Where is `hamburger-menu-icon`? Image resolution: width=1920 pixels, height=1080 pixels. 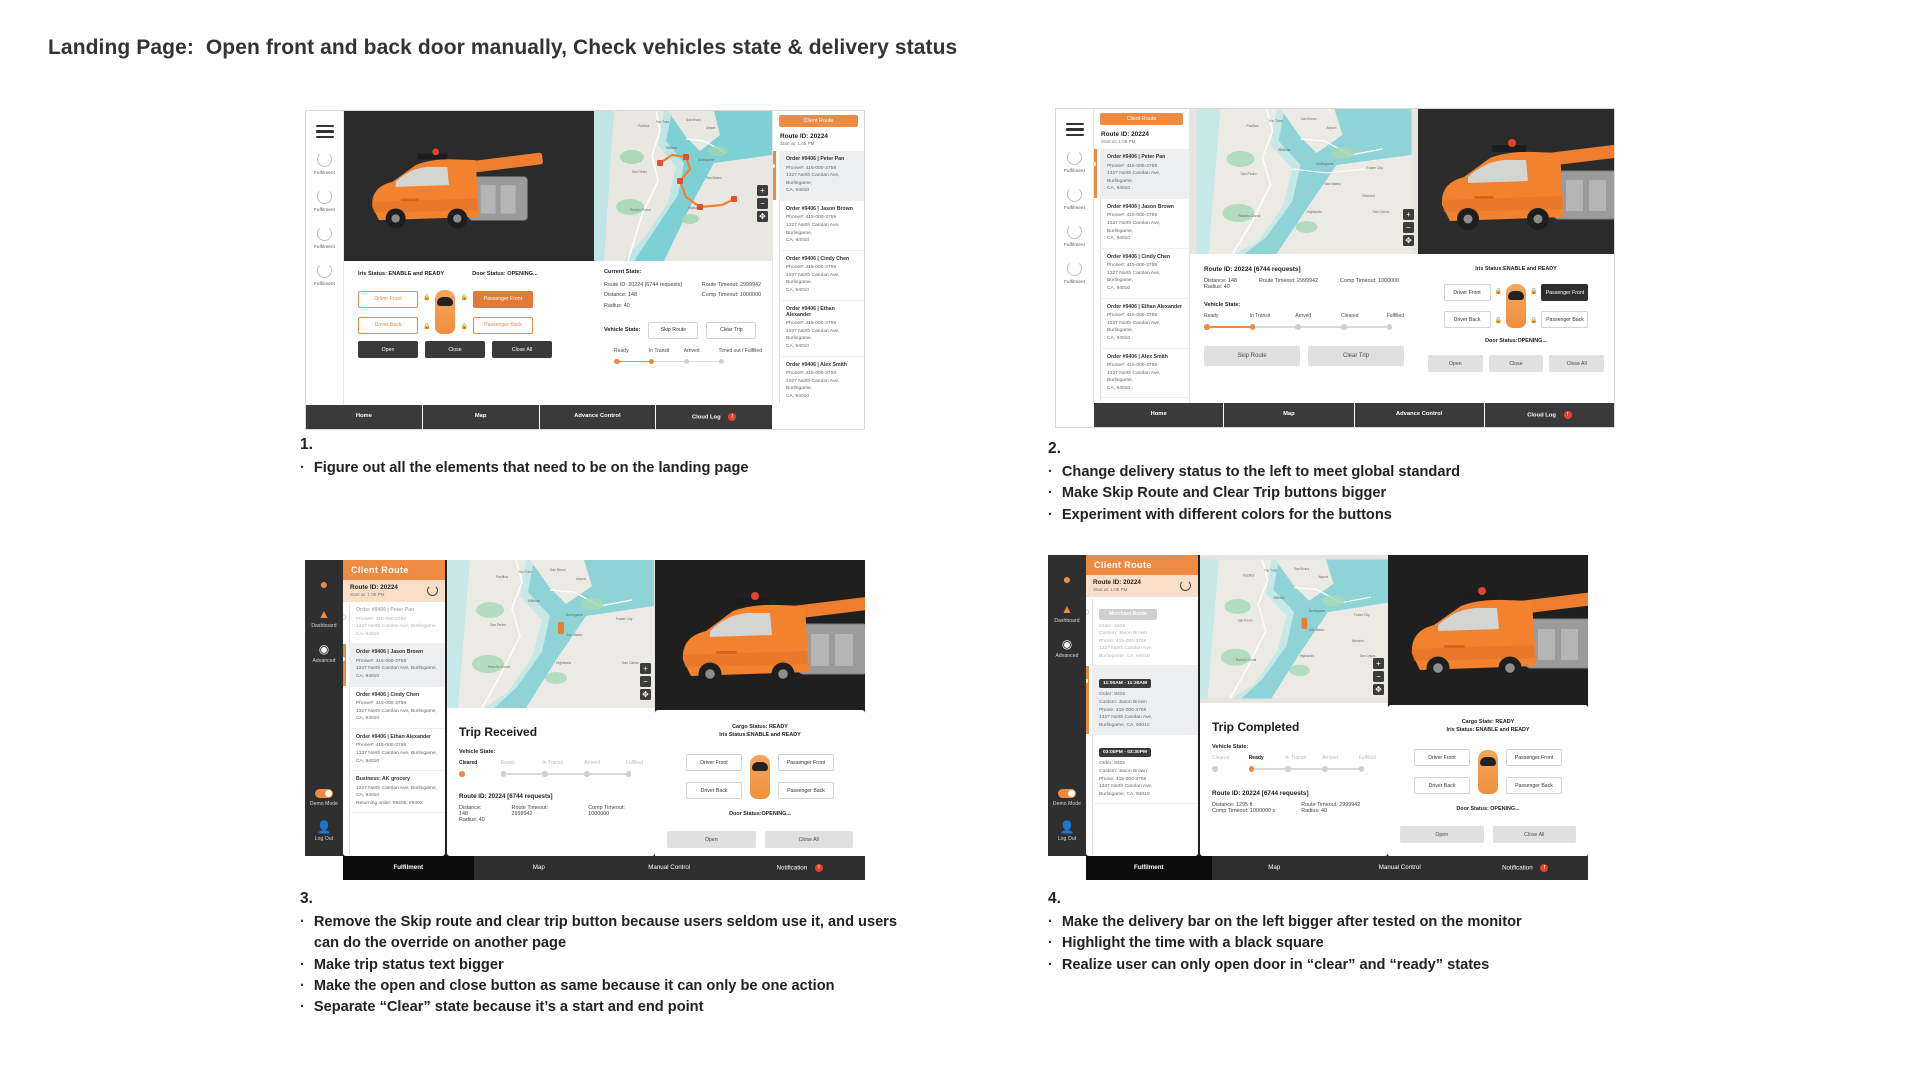 hamburger-menu-icon is located at coordinates (1074, 129).